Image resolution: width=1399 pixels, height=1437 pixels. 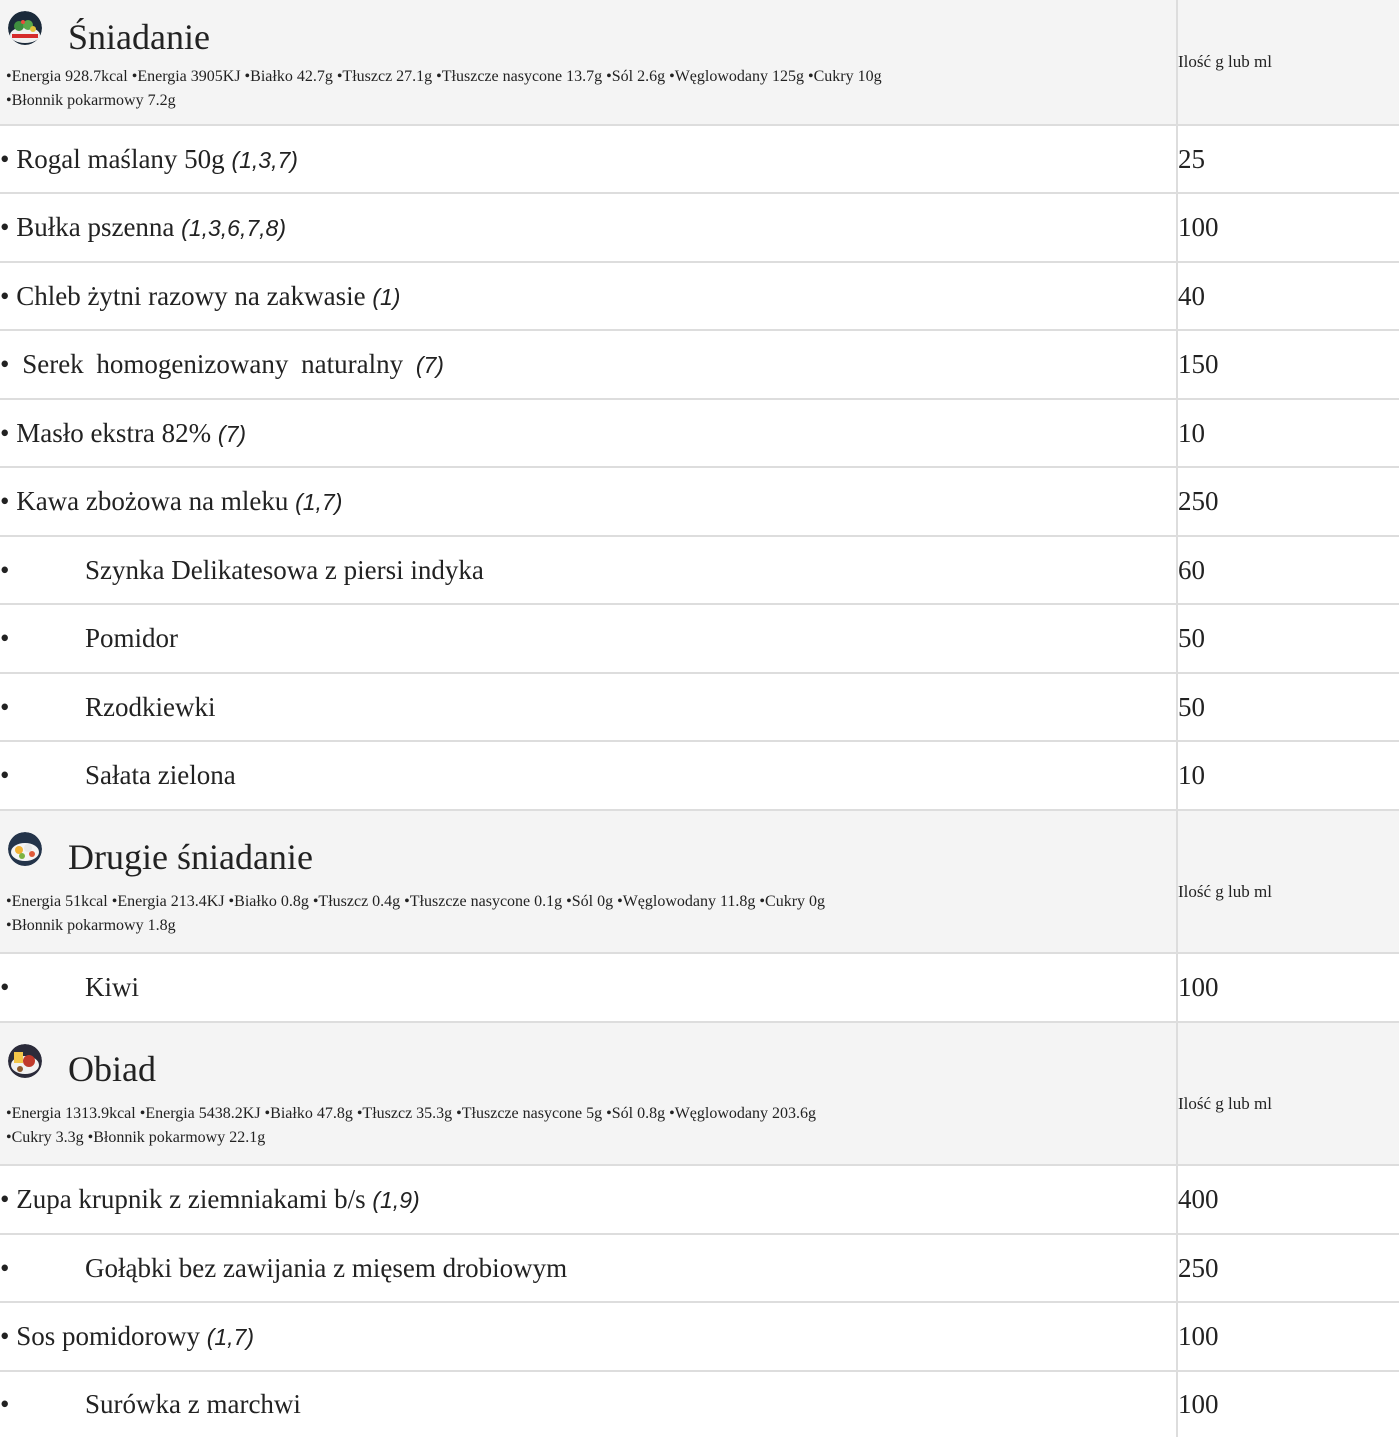 What do you see at coordinates (588, 502) in the screenshot?
I see `item-name: • Kawa zbożowa na mleku (1,7)` at bounding box center [588, 502].